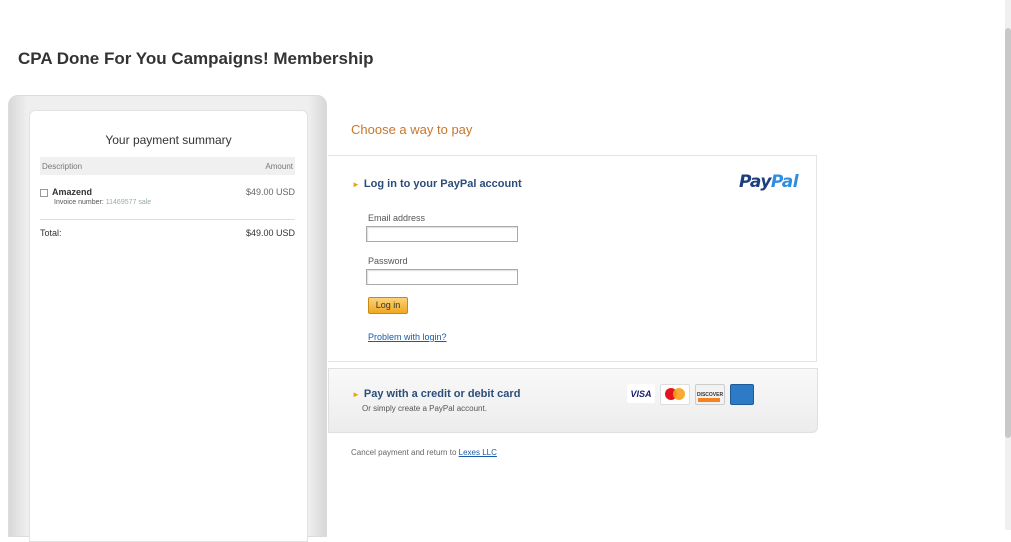  Describe the element at coordinates (478, 452) in the screenshot. I see `return-to-merchant-link: Lexes LLC` at that location.